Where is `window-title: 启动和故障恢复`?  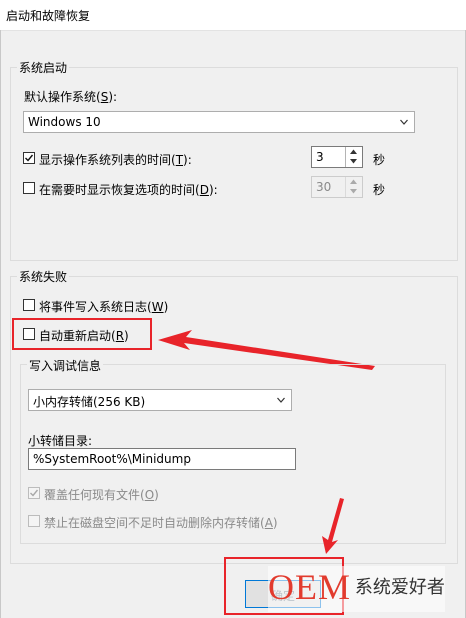
window-title: 启动和故障恢复 is located at coordinates (48, 16).